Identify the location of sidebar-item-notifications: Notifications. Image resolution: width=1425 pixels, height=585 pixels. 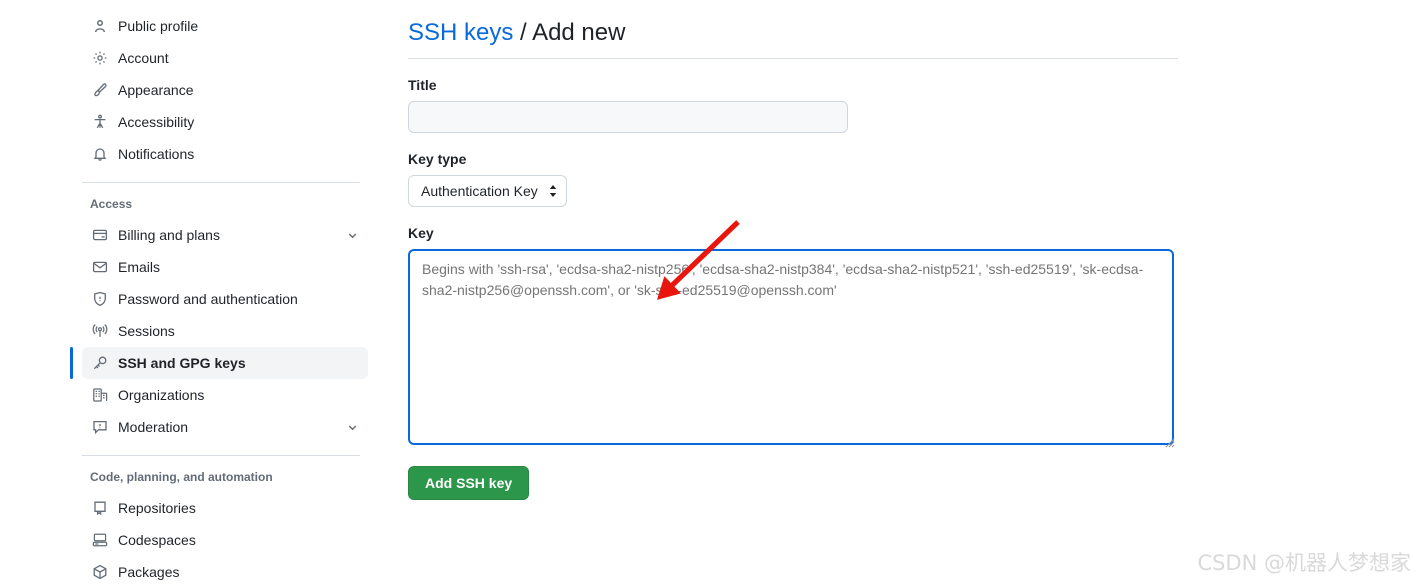
(225, 154).